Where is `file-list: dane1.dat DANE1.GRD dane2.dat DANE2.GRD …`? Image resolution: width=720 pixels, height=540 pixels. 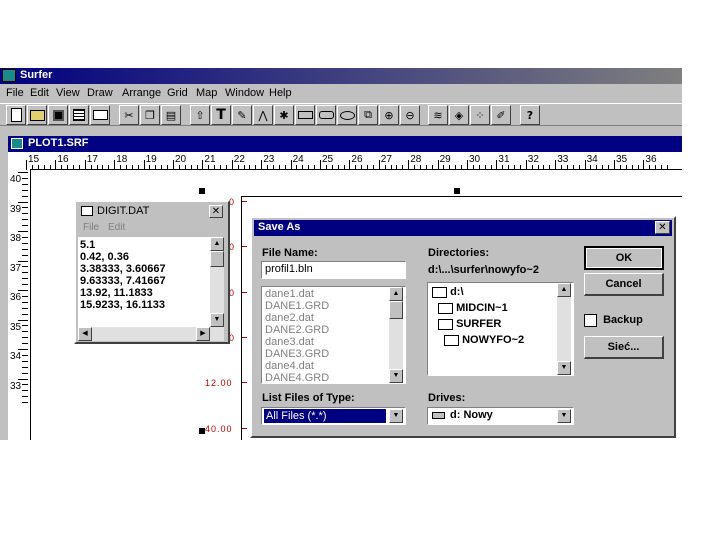
file-list: dane1.dat DANE1.GRD dane2.dat DANE2.GRD … is located at coordinates (333, 335).